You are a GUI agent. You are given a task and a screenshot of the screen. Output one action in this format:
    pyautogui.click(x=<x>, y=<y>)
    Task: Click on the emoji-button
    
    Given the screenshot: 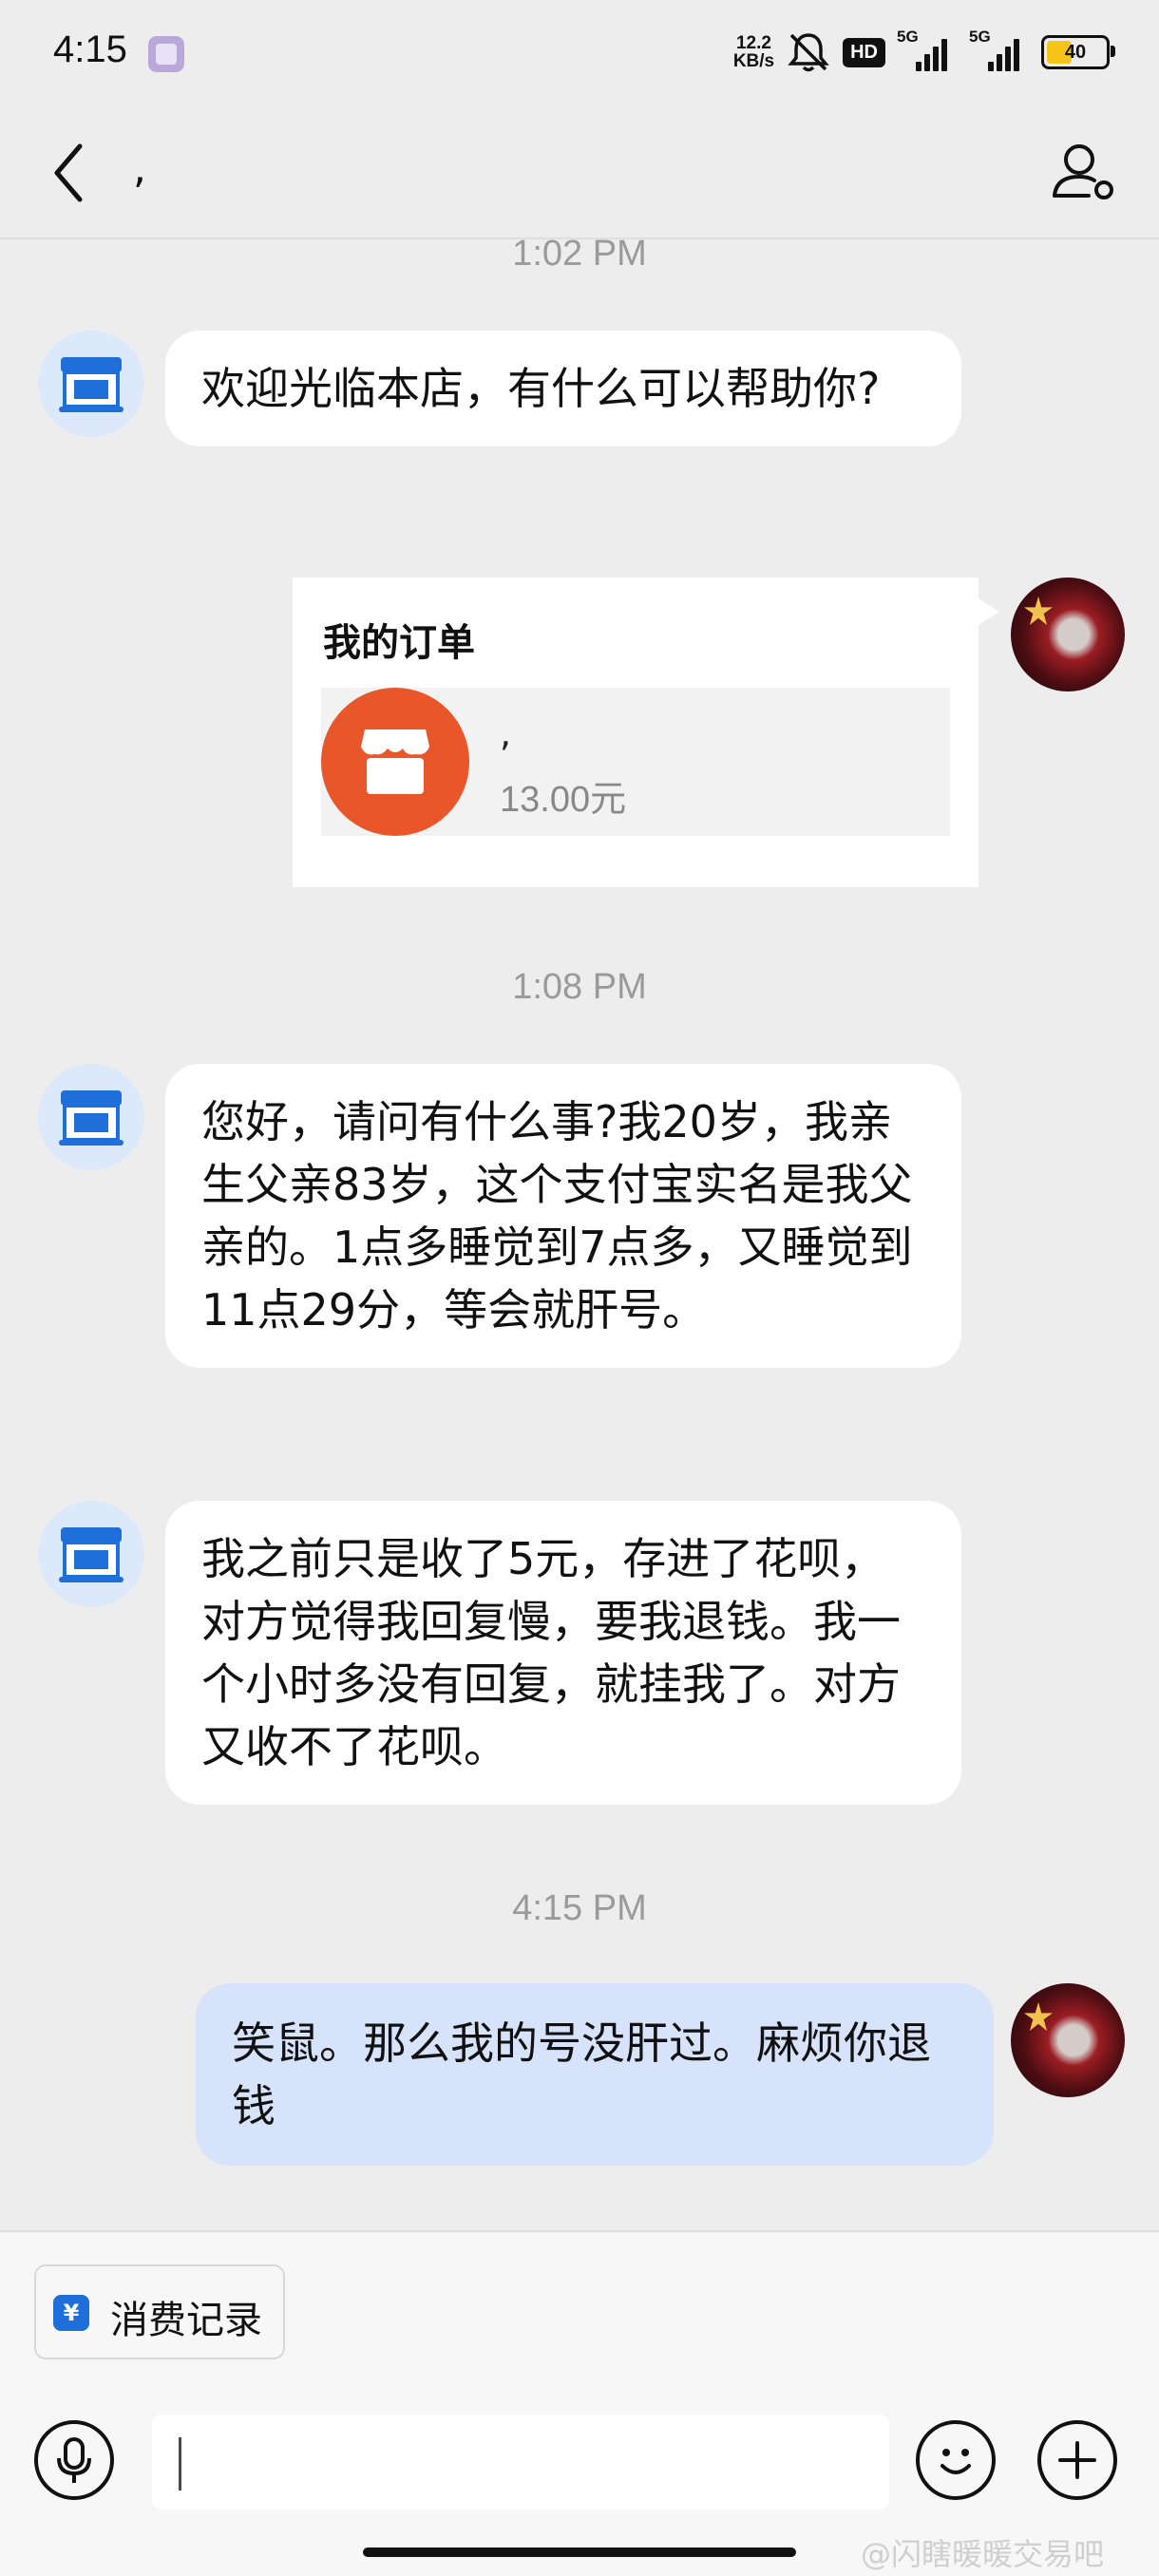 What is the action you would take?
    pyautogui.click(x=956, y=2460)
    